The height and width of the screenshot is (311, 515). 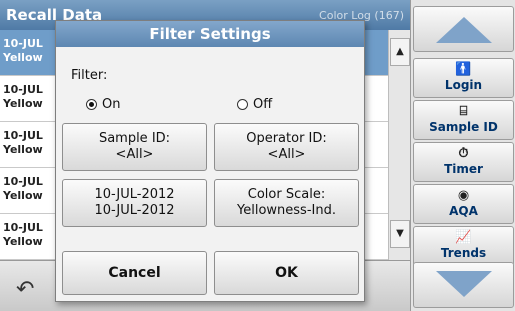 I want to click on down-arrow-icon, so click(x=464, y=284).